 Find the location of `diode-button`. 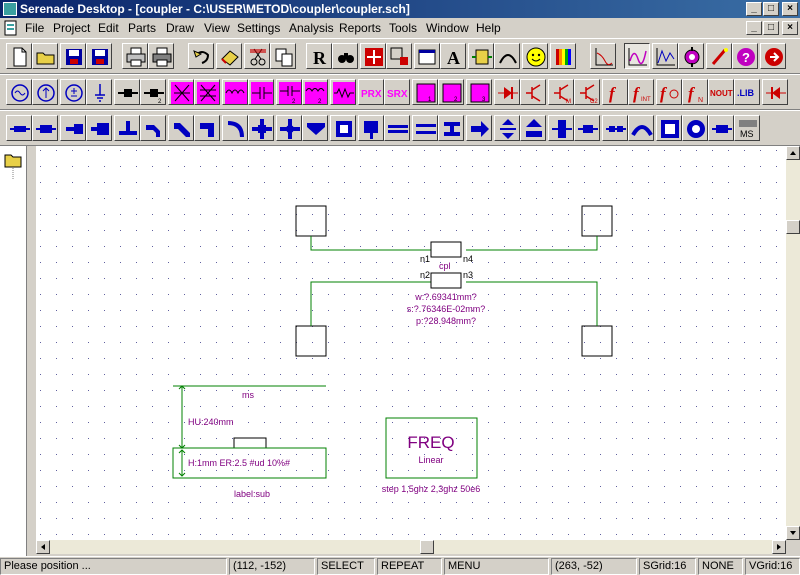

diode-button is located at coordinates (507, 92).